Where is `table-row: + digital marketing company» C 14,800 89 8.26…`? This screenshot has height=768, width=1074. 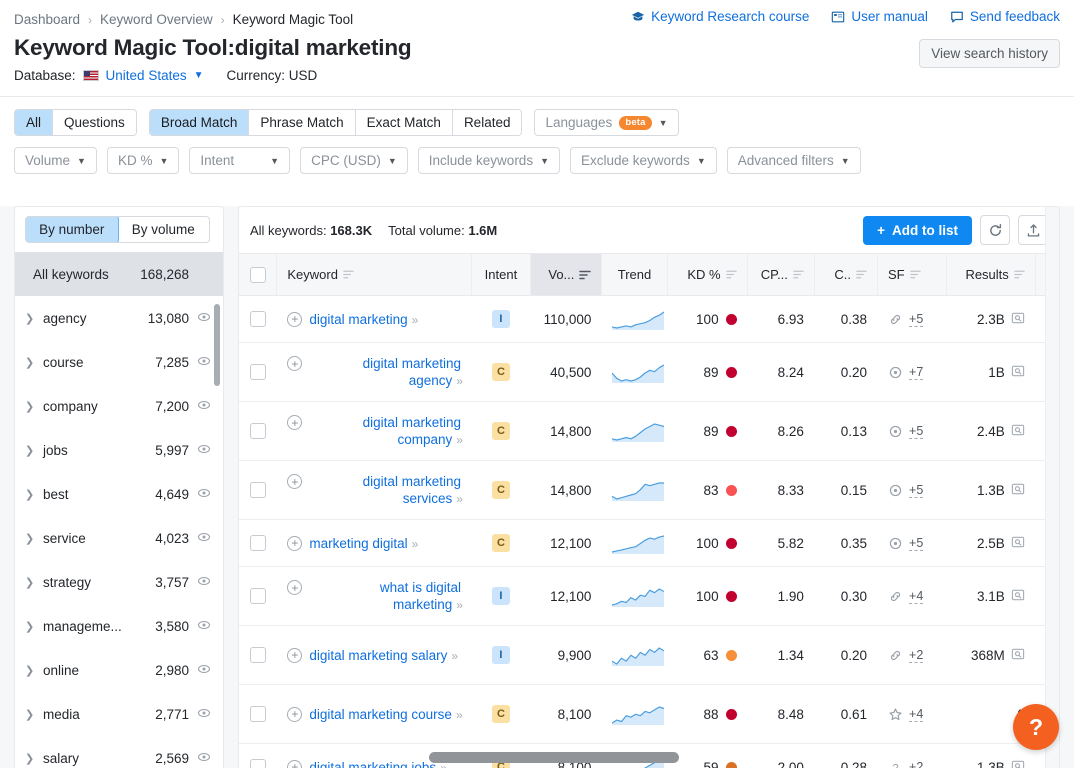
table-row: + digital marketing company» C 14,800 89 8.26… is located at coordinates (649, 431).